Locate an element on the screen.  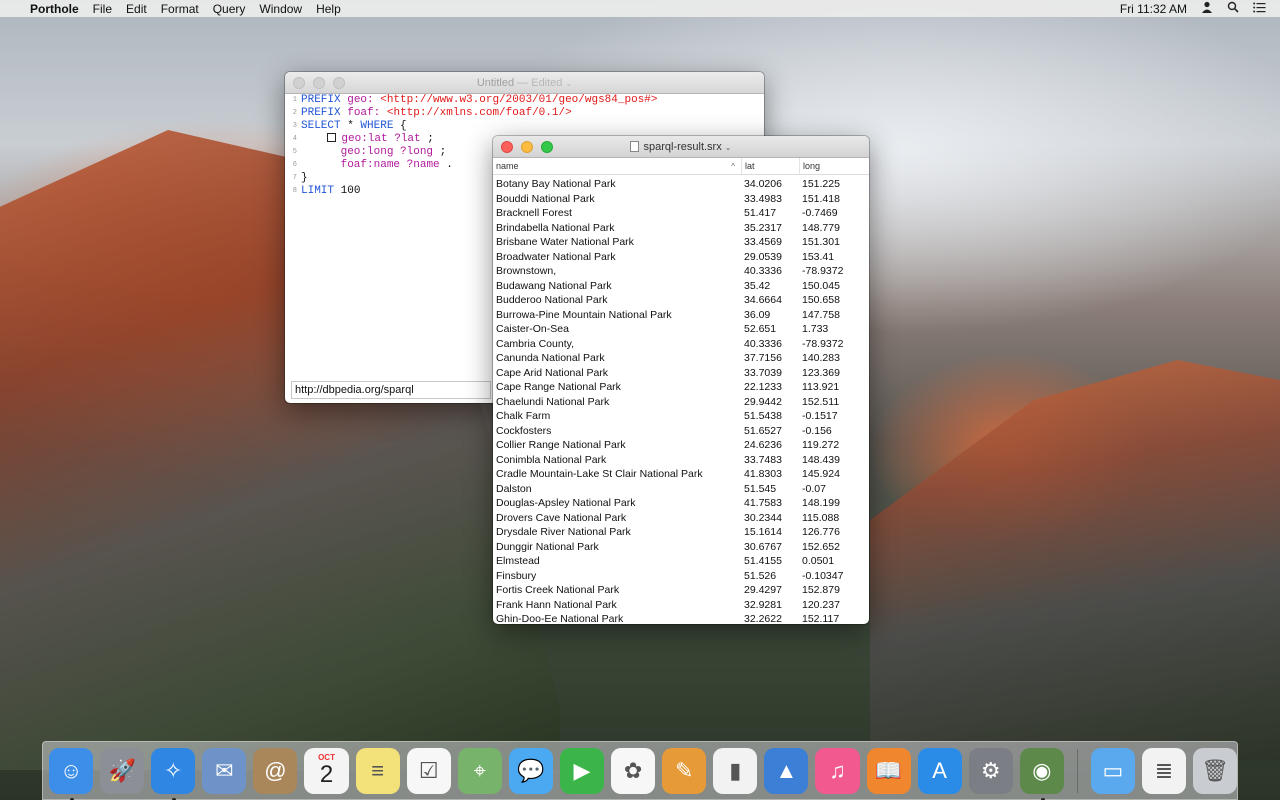
cell-long: 113.921 is located at coordinates (821, 387).